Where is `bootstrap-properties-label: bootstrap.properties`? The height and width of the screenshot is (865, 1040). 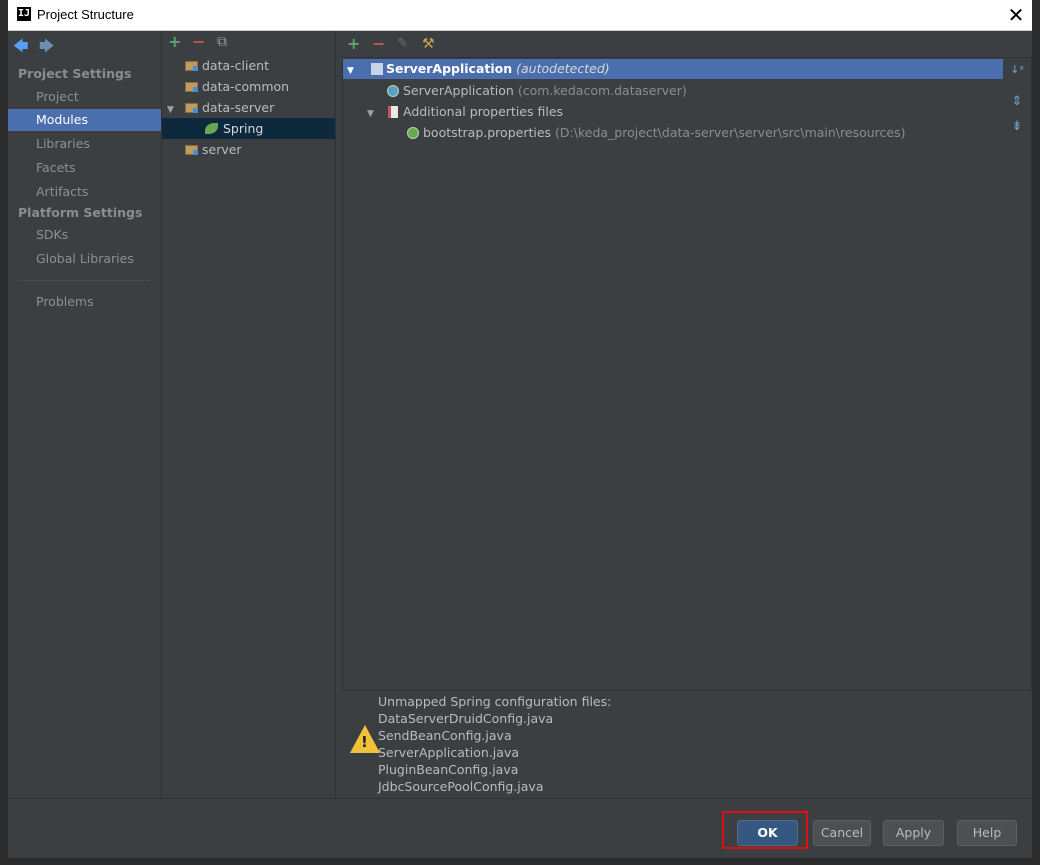 bootstrap-properties-label: bootstrap.properties is located at coordinates (487, 132).